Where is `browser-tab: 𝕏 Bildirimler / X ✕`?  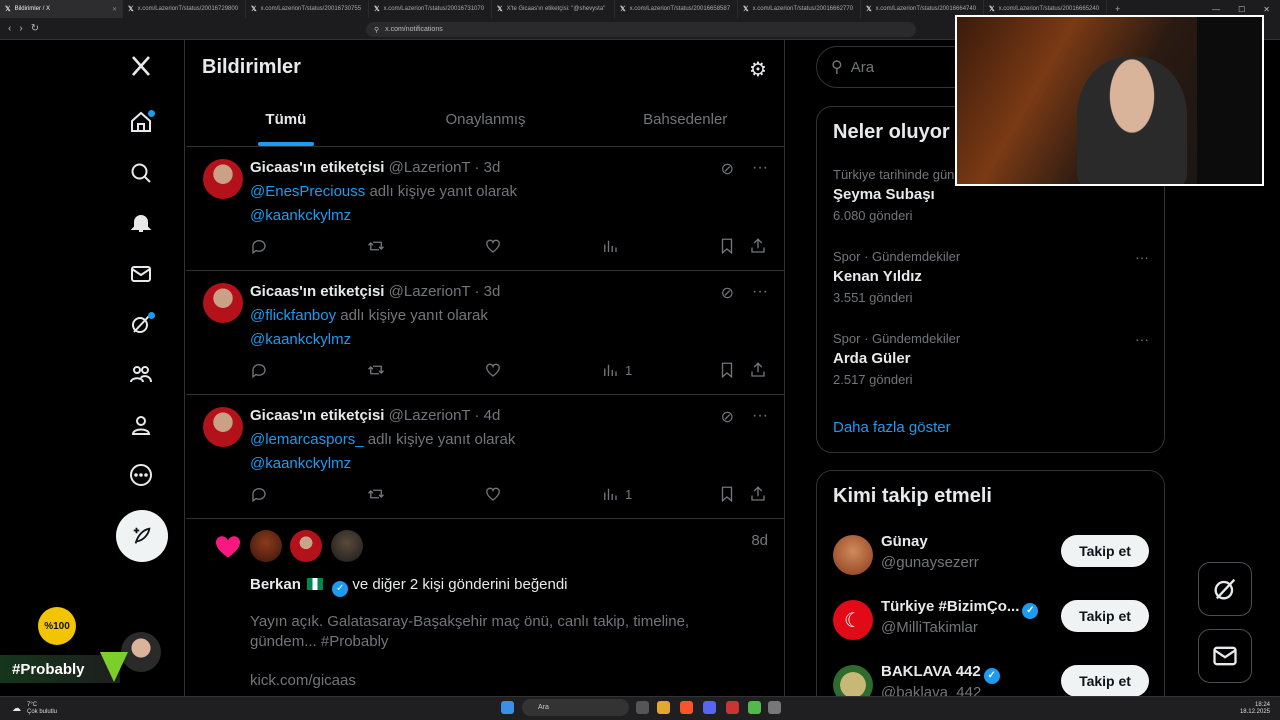
browser-tab: 𝕏 Bildirimler / X ✕ is located at coordinates (61, 9).